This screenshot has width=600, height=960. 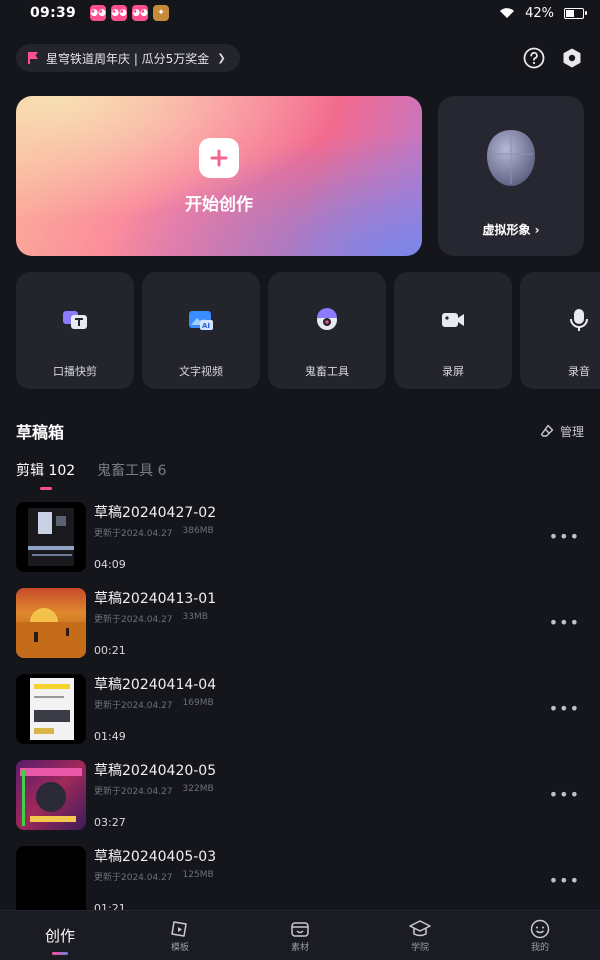 I want to click on tool-audio-record: 录音, so click(x=560, y=330).